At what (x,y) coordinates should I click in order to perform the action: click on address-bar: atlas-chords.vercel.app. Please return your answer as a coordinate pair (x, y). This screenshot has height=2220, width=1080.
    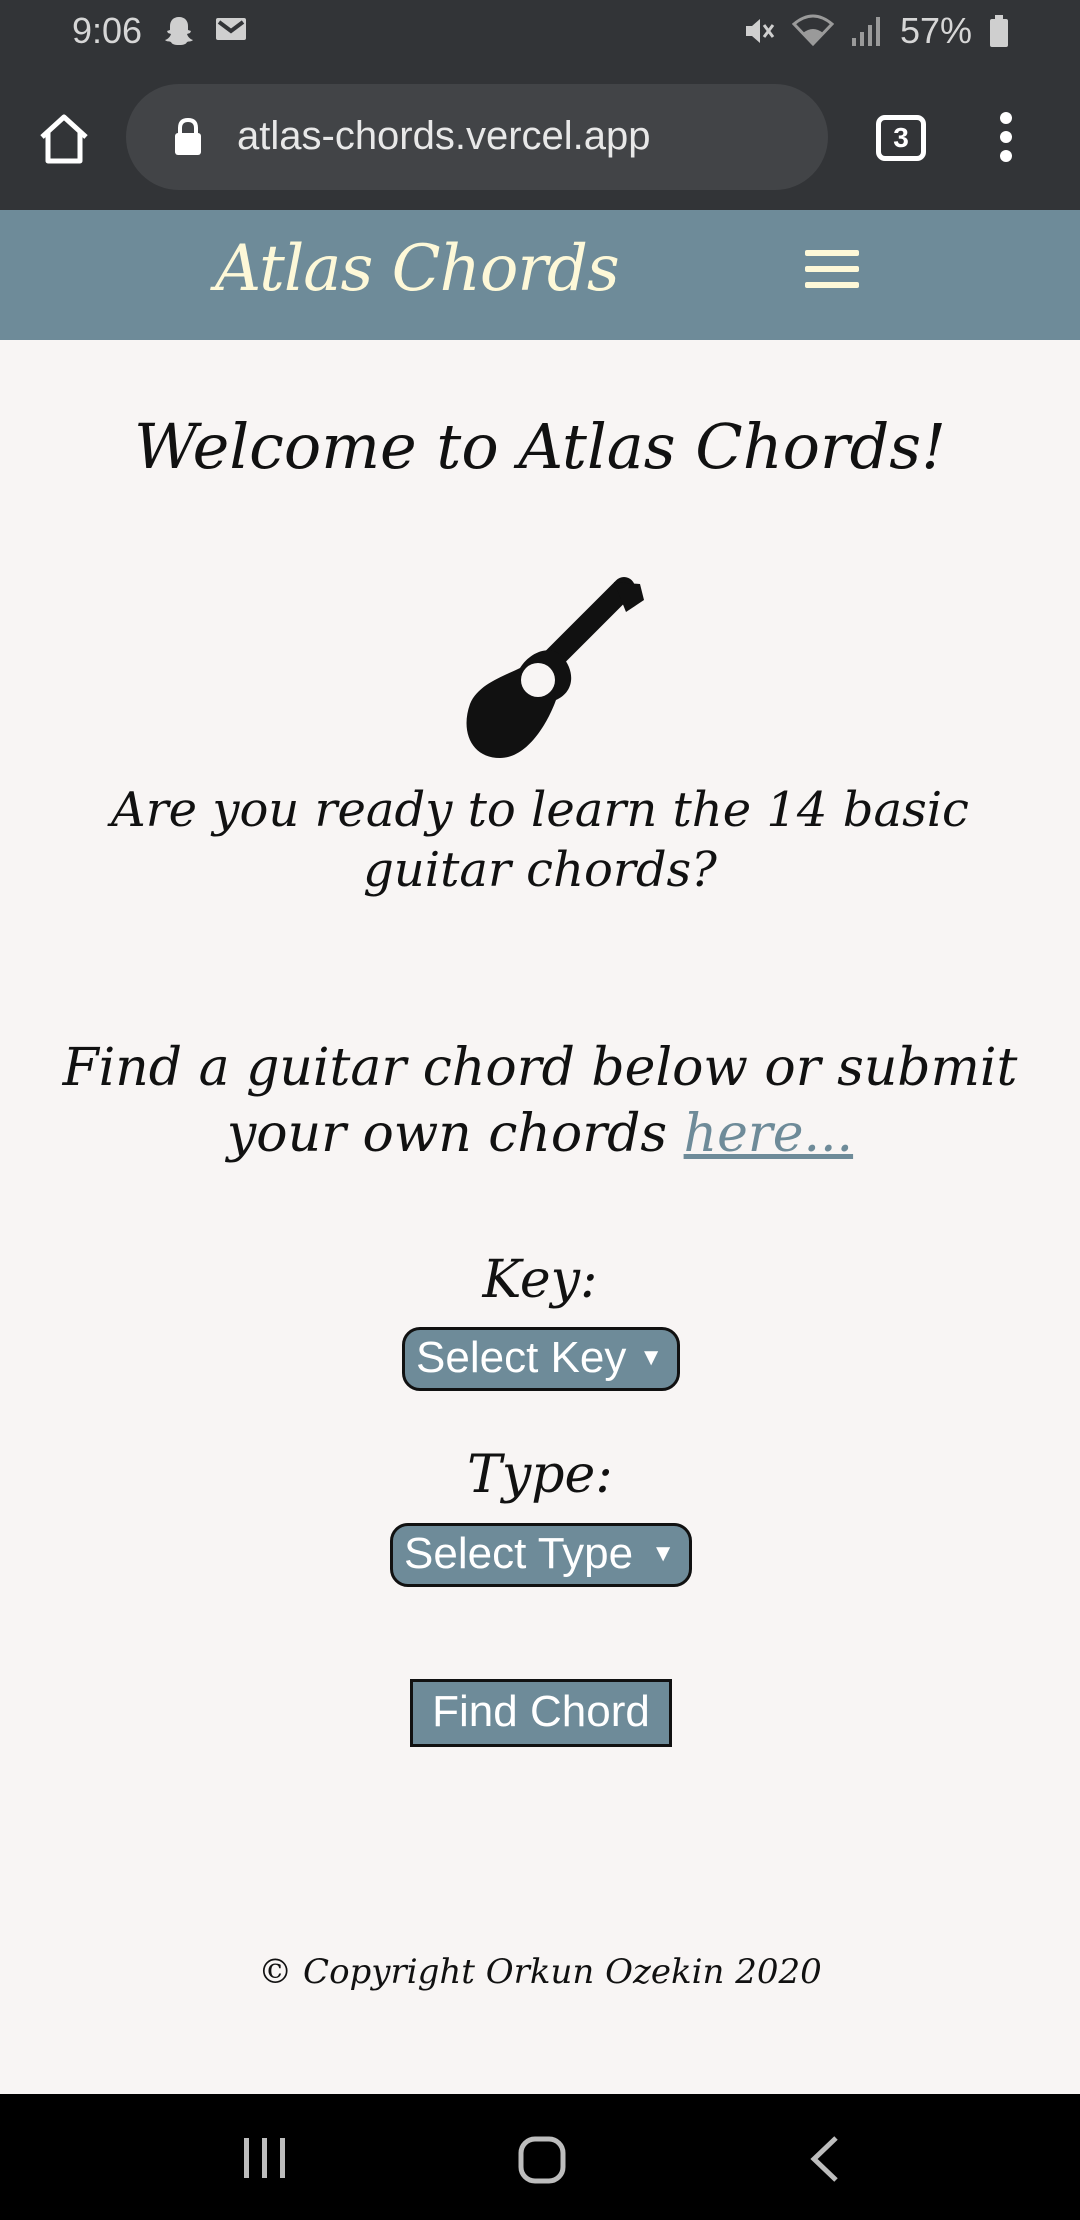
    Looking at the image, I should click on (477, 137).